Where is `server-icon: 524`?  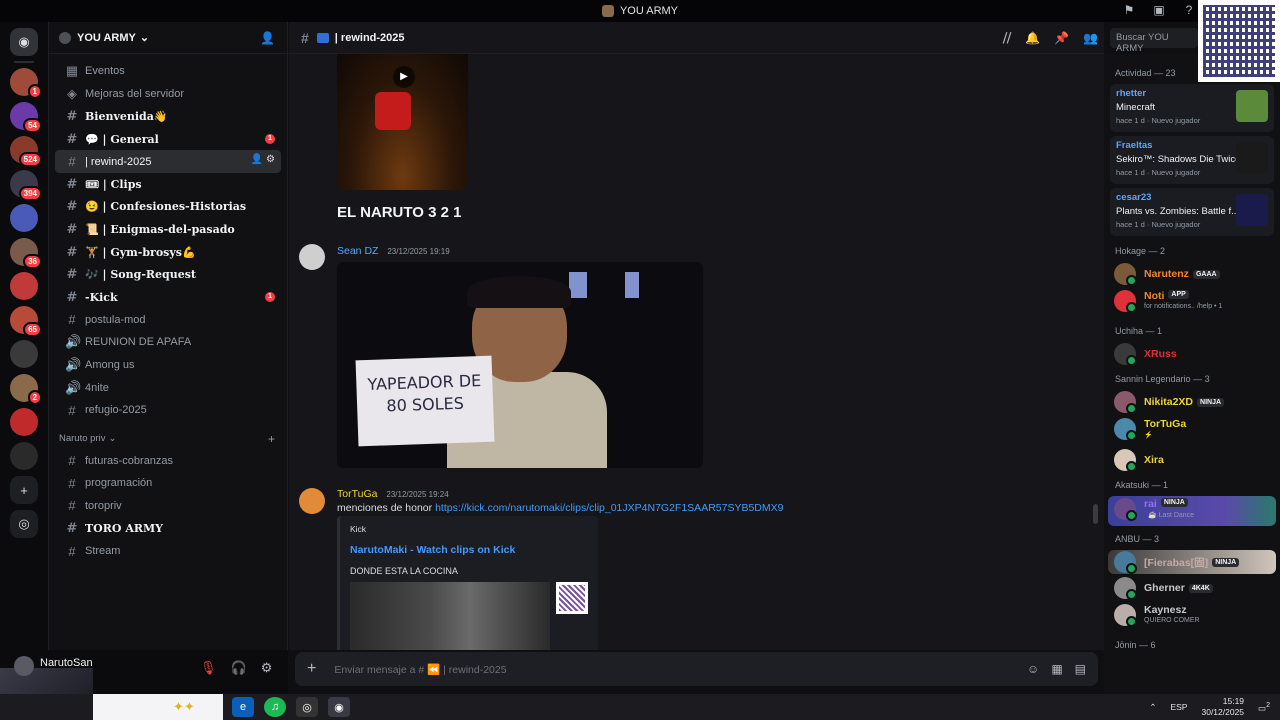
server-icon: 524 is located at coordinates (26, 151).